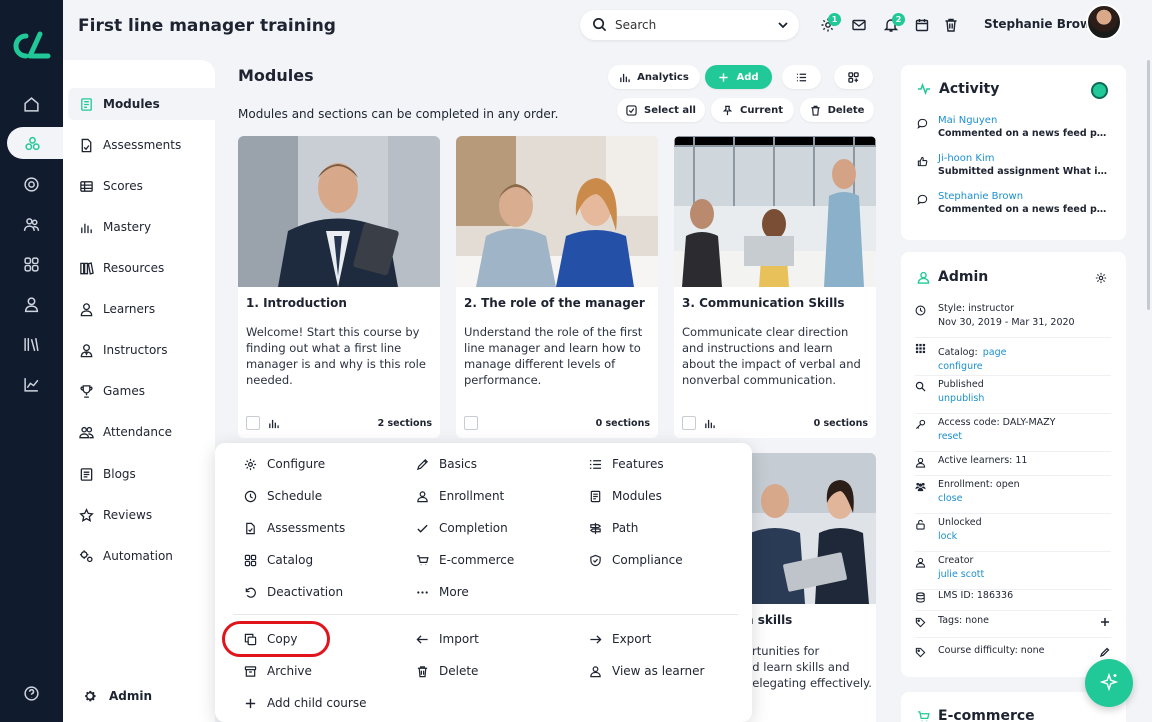 This screenshot has height=722, width=1152. I want to click on add-button: Add, so click(738, 77).